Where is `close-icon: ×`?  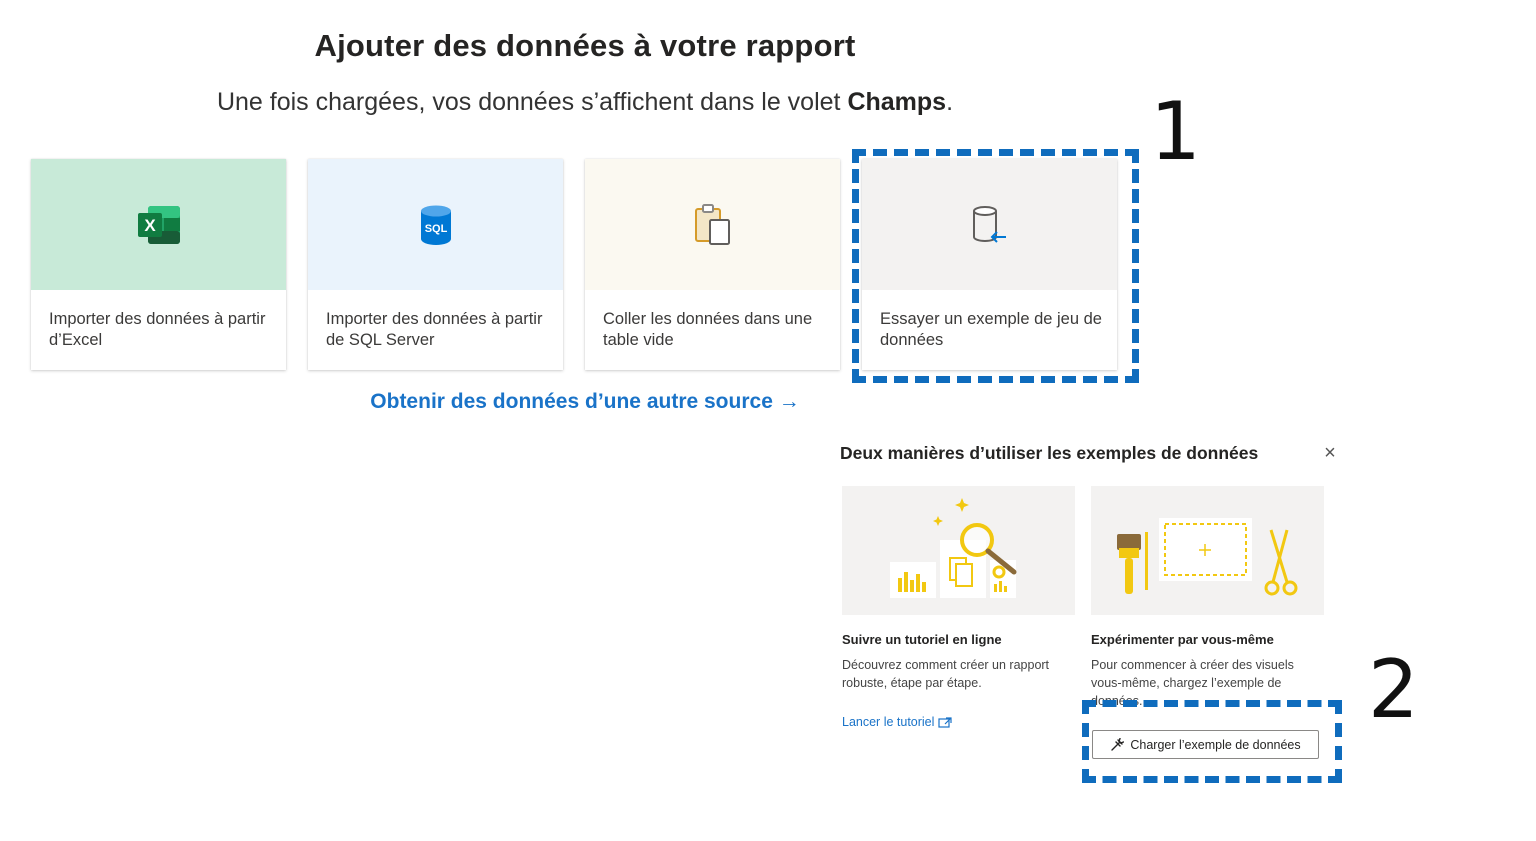
close-icon: × is located at coordinates (1330, 453).